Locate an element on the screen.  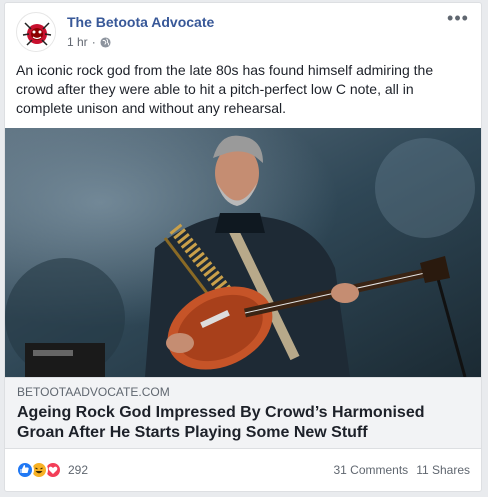
shares-count-link: 11 Shares is located at coordinates (443, 470).